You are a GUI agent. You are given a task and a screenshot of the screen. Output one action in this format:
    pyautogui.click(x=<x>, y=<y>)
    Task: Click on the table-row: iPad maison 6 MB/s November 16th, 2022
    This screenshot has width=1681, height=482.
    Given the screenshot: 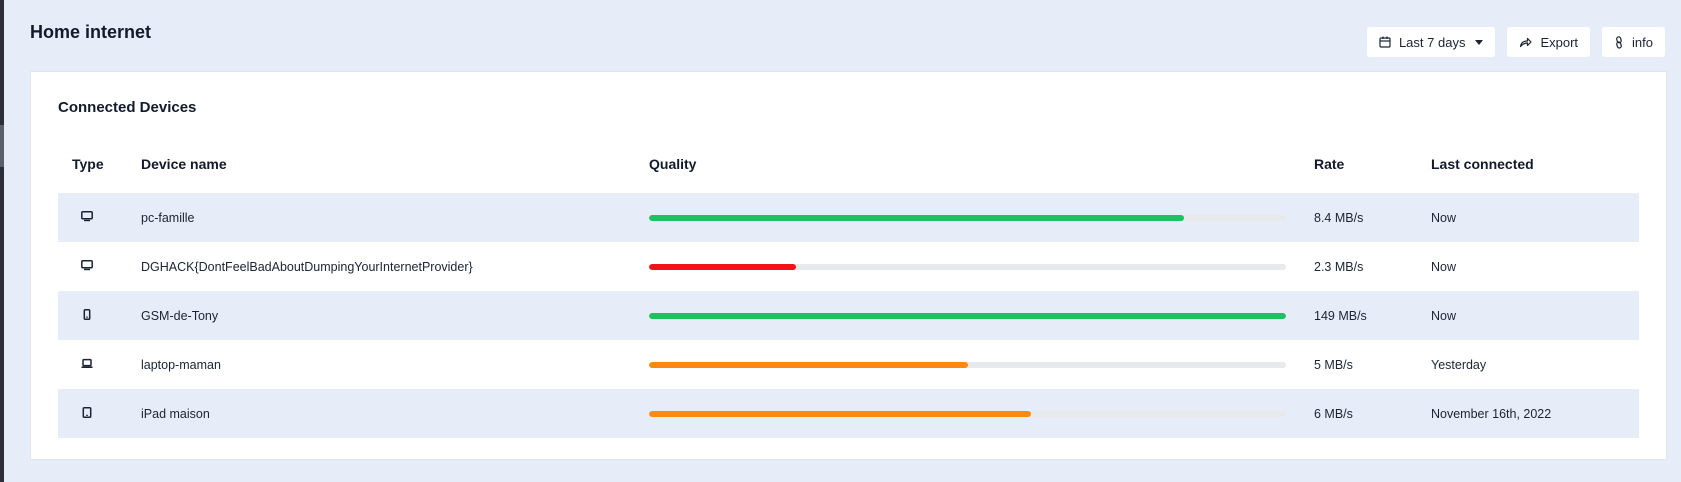 What is the action you would take?
    pyautogui.click(x=848, y=413)
    